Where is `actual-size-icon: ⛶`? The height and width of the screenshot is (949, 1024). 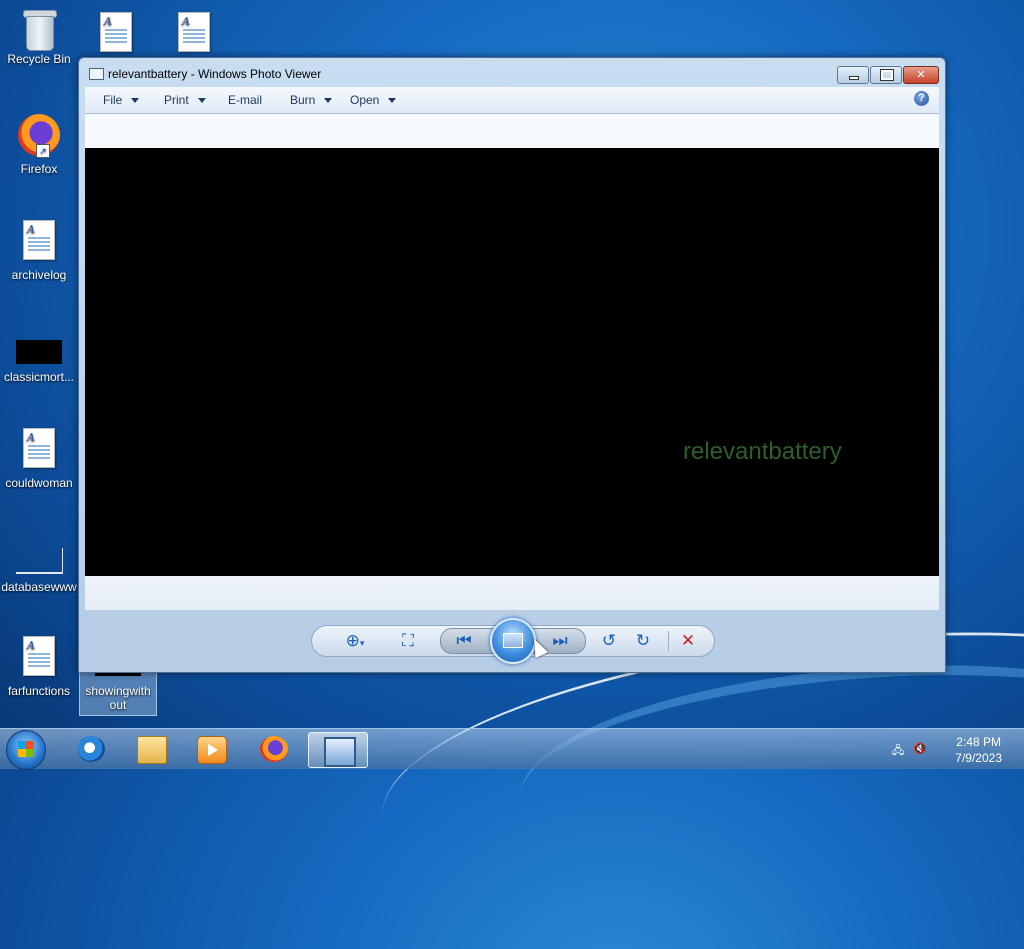
actual-size-icon: ⛶ is located at coordinates (408, 641).